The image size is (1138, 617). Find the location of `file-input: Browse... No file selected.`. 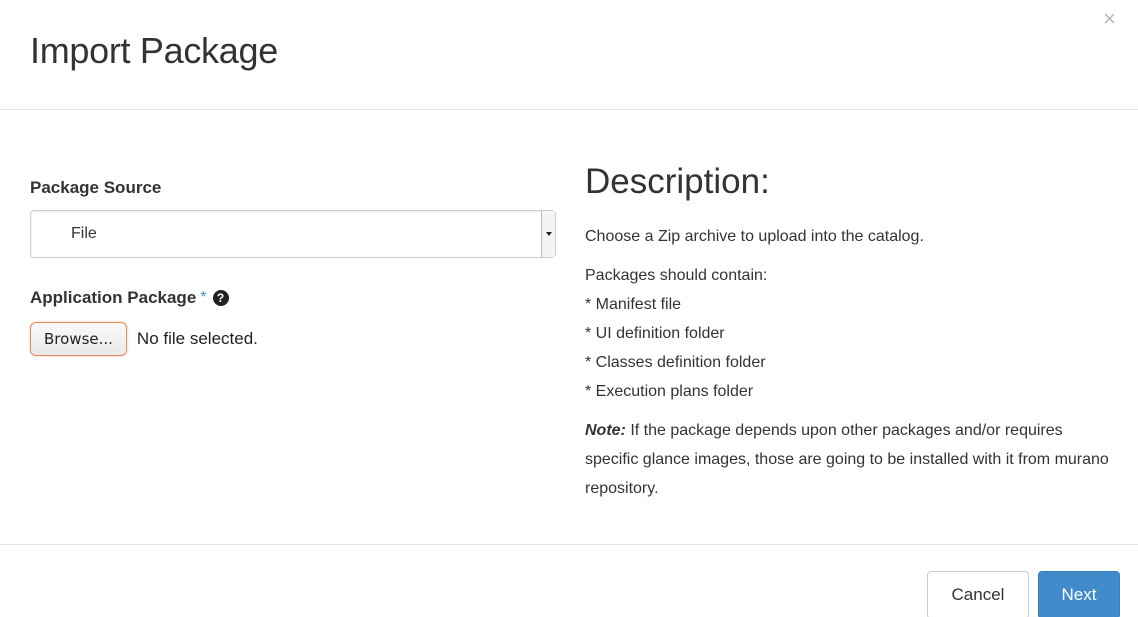

file-input: Browse... No file selected. is located at coordinates (294, 339).